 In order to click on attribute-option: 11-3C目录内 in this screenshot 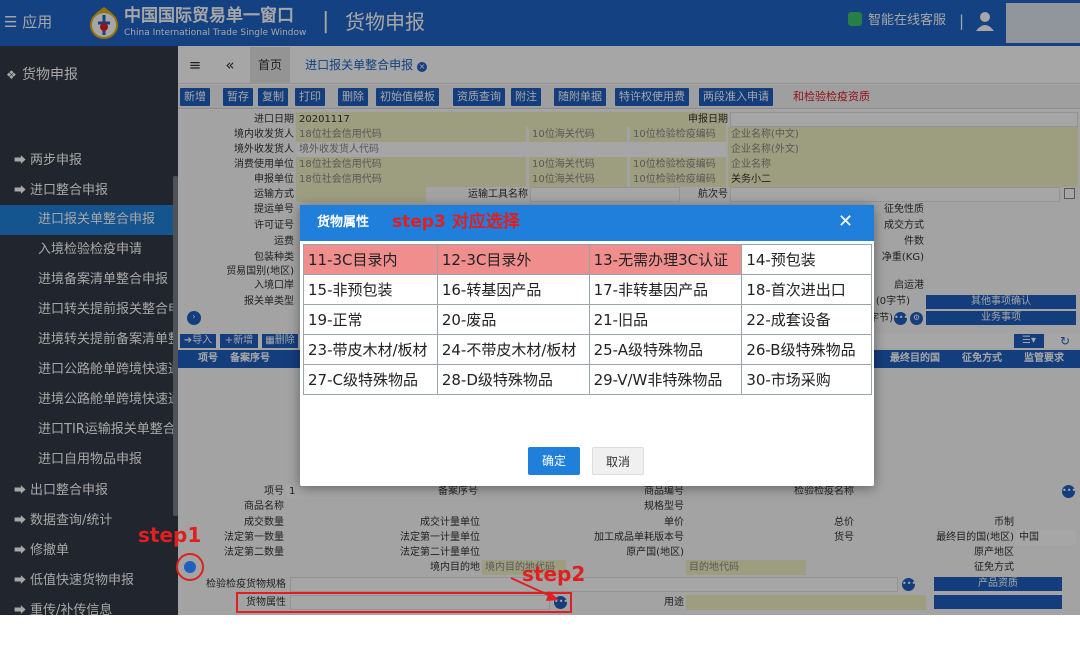, I will do `click(371, 260)`.